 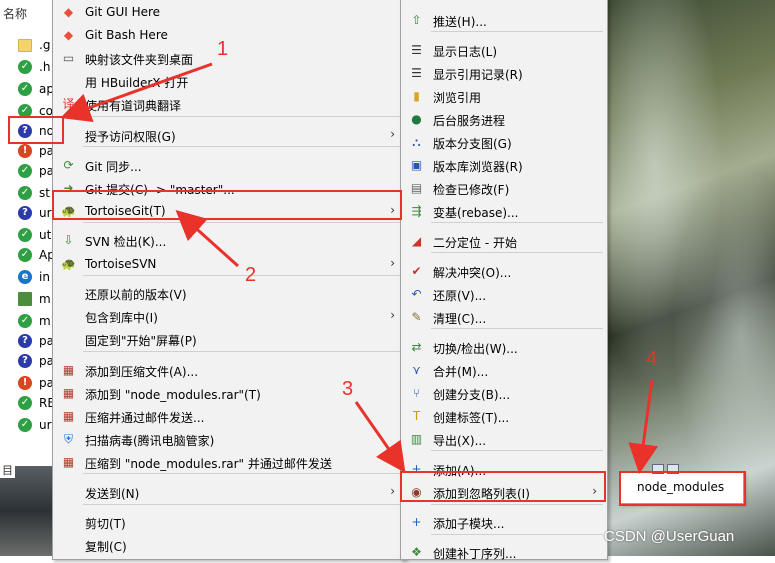 I want to click on annotation-step-1: 1, so click(x=223, y=49).